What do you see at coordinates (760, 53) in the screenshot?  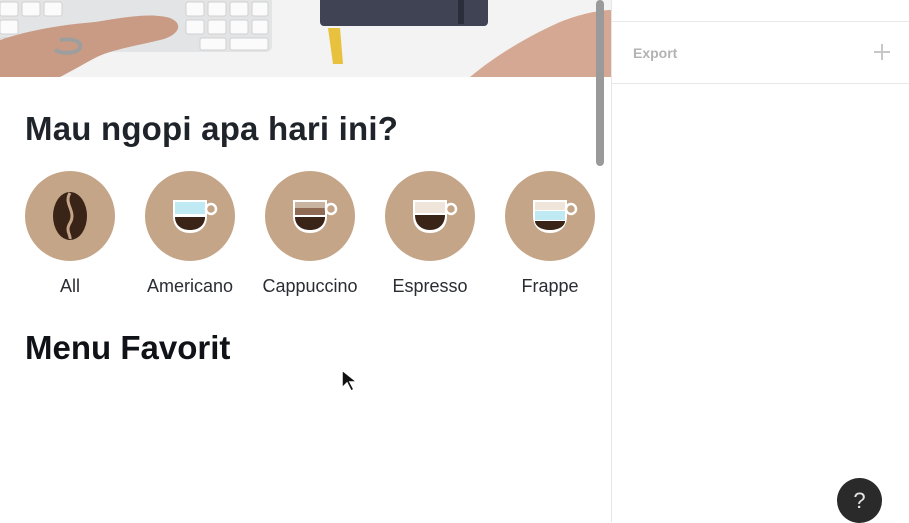 I see `export-section: Export` at bounding box center [760, 53].